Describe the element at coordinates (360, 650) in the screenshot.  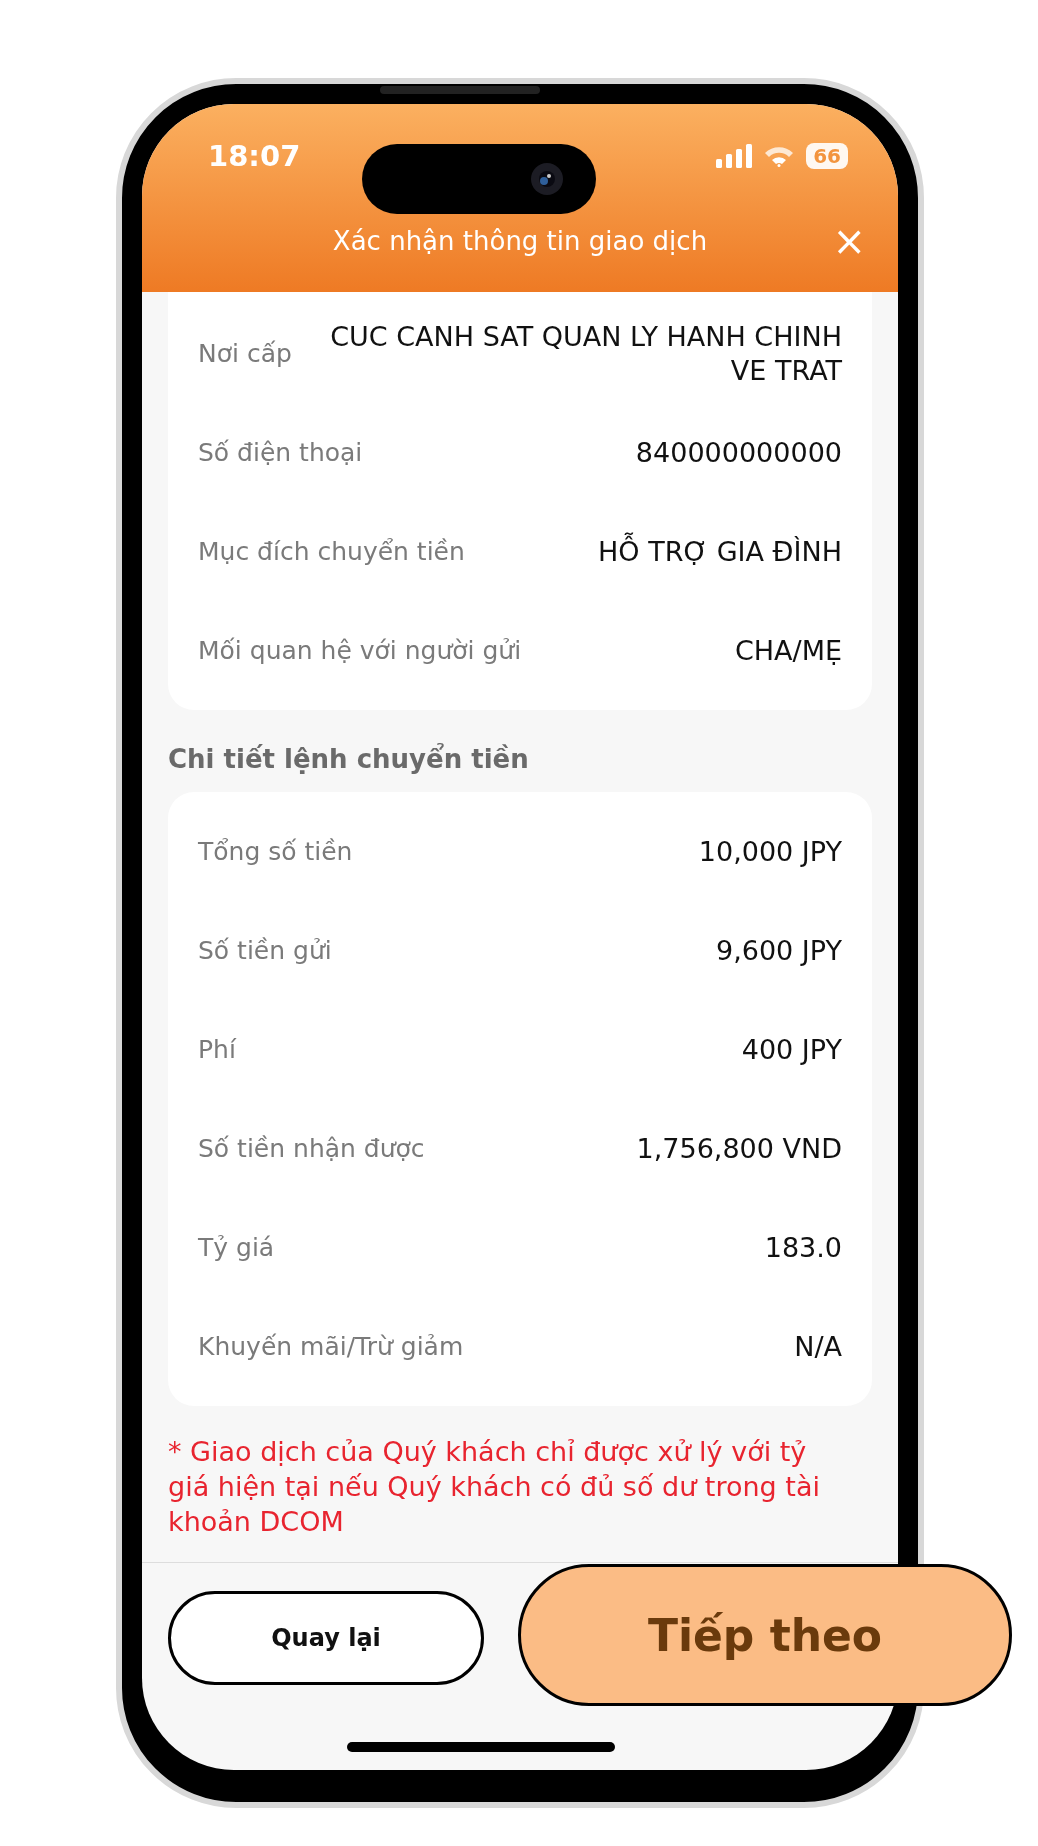
I see `field-label: Mối quan hệ với người gửi` at that location.